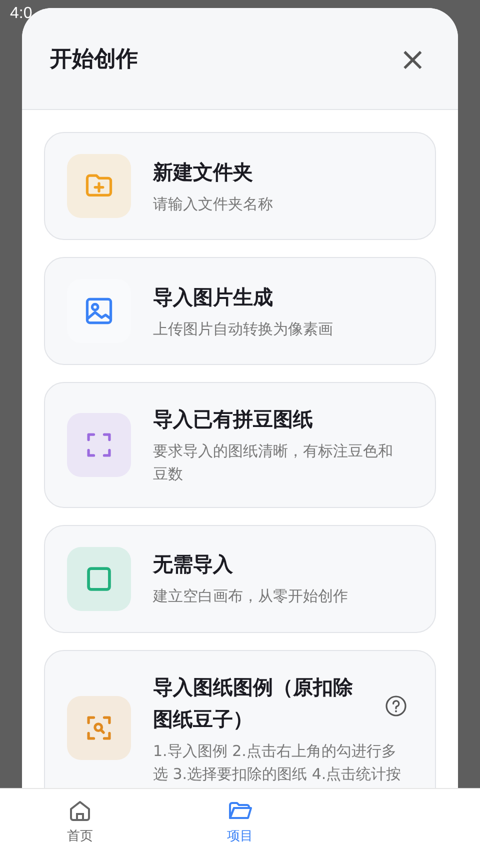  I want to click on help-icon, so click(396, 705).